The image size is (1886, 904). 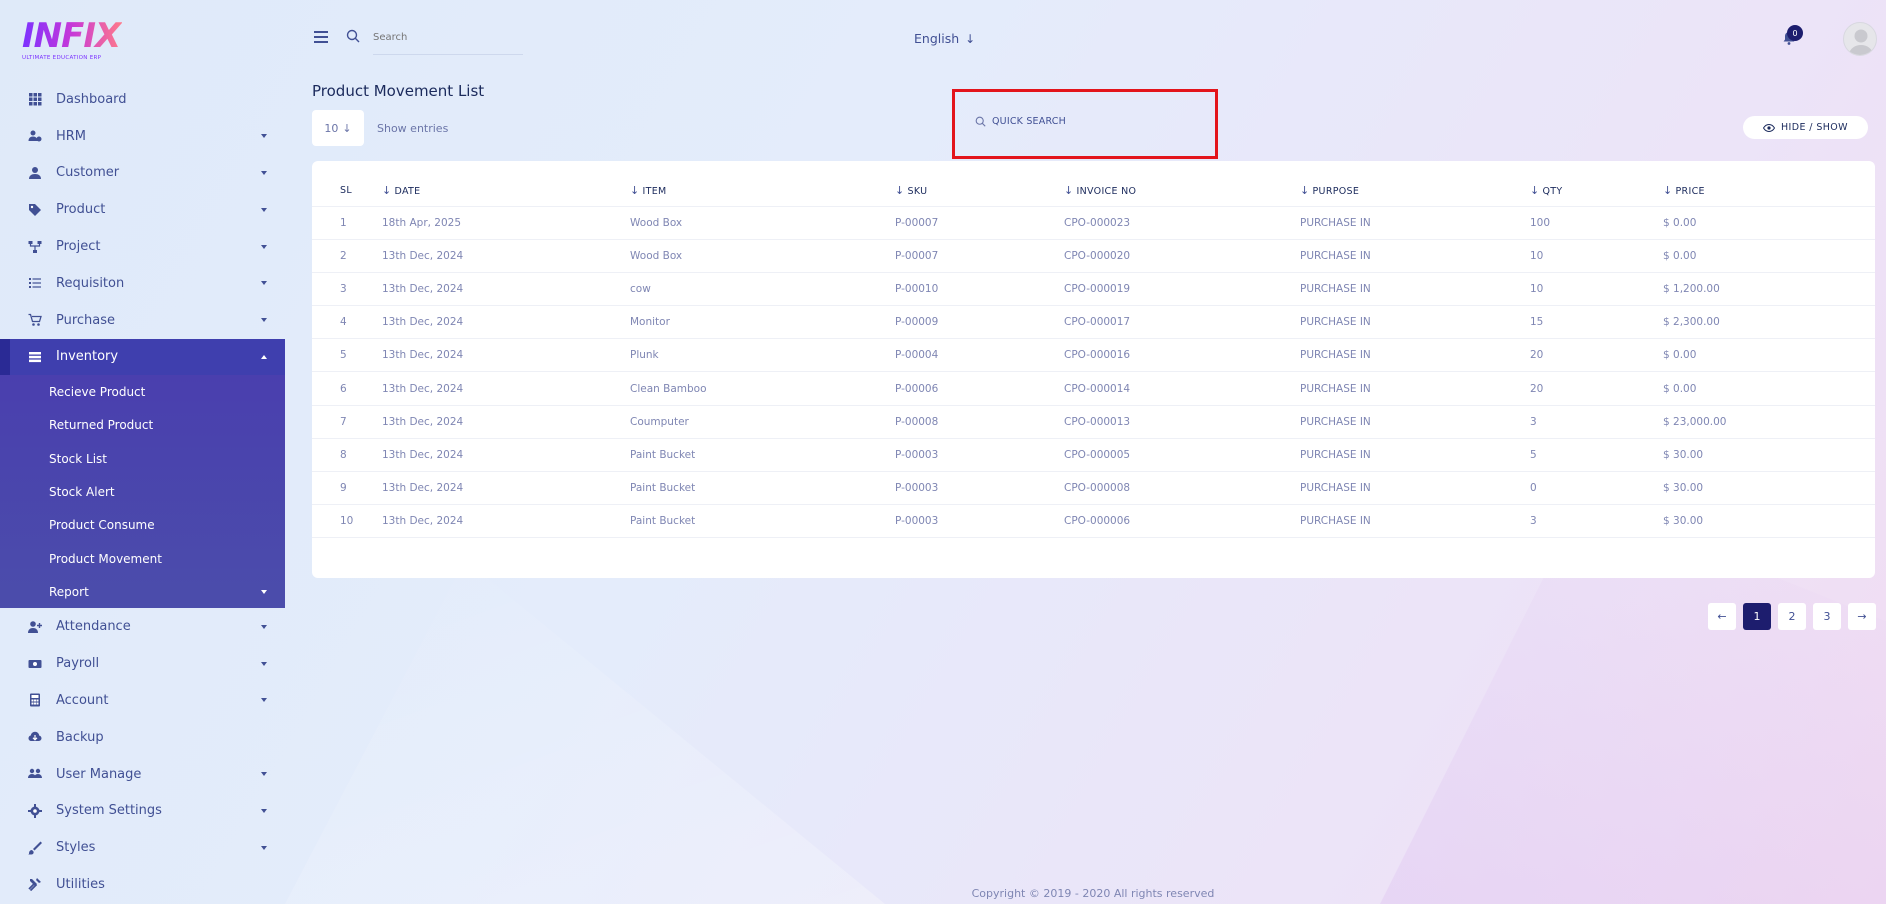 What do you see at coordinates (142, 136) in the screenshot?
I see `sidebar-item-hrm: HRM` at bounding box center [142, 136].